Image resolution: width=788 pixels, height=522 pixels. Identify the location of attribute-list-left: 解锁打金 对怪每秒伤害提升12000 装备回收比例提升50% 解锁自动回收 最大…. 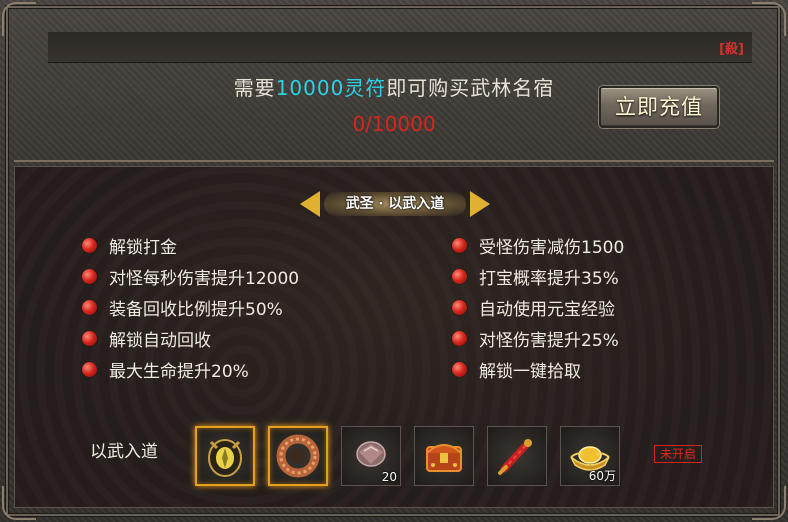
(190, 307).